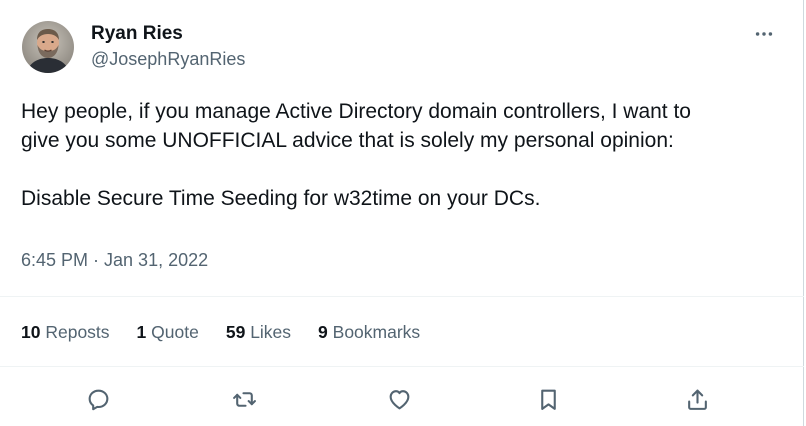  I want to click on reposts-stat: 10 Reposts, so click(65, 332).